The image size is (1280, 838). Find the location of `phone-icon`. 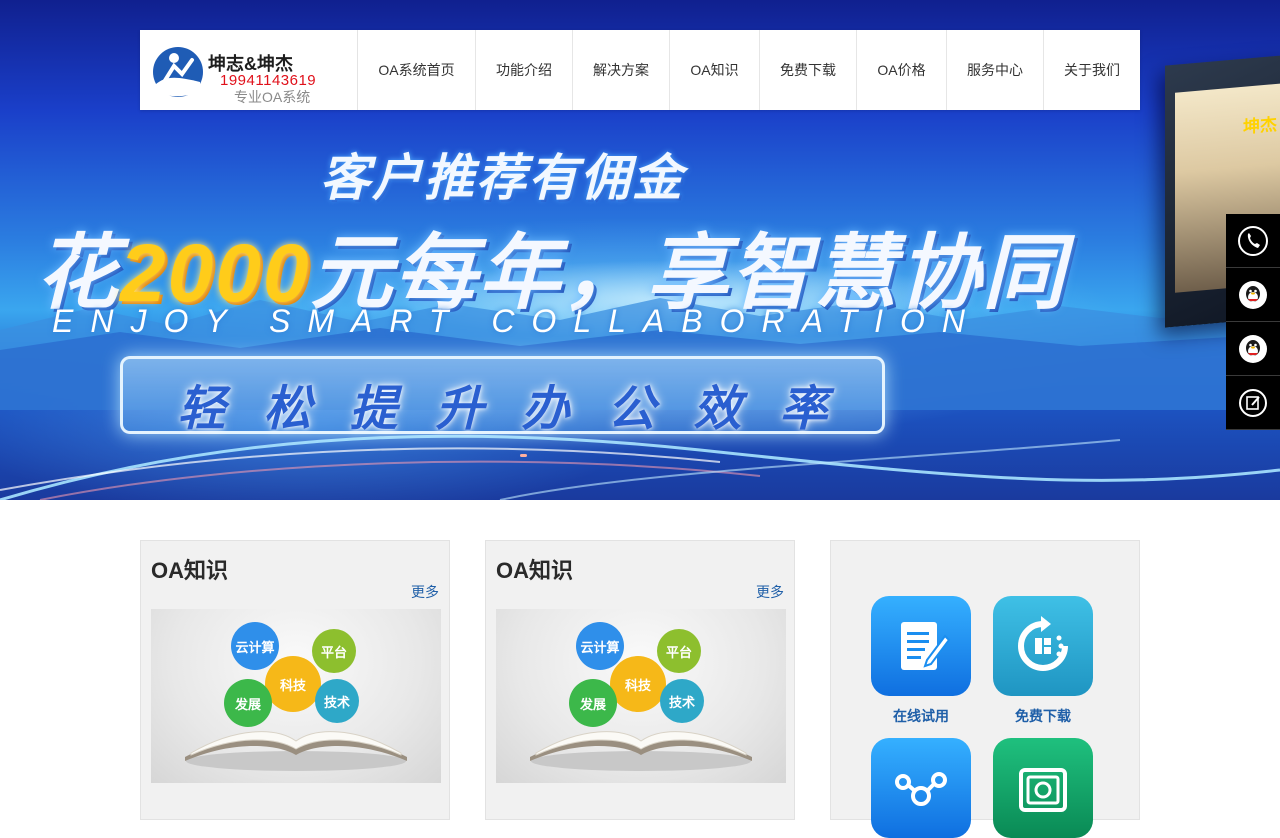

phone-icon is located at coordinates (1253, 240).